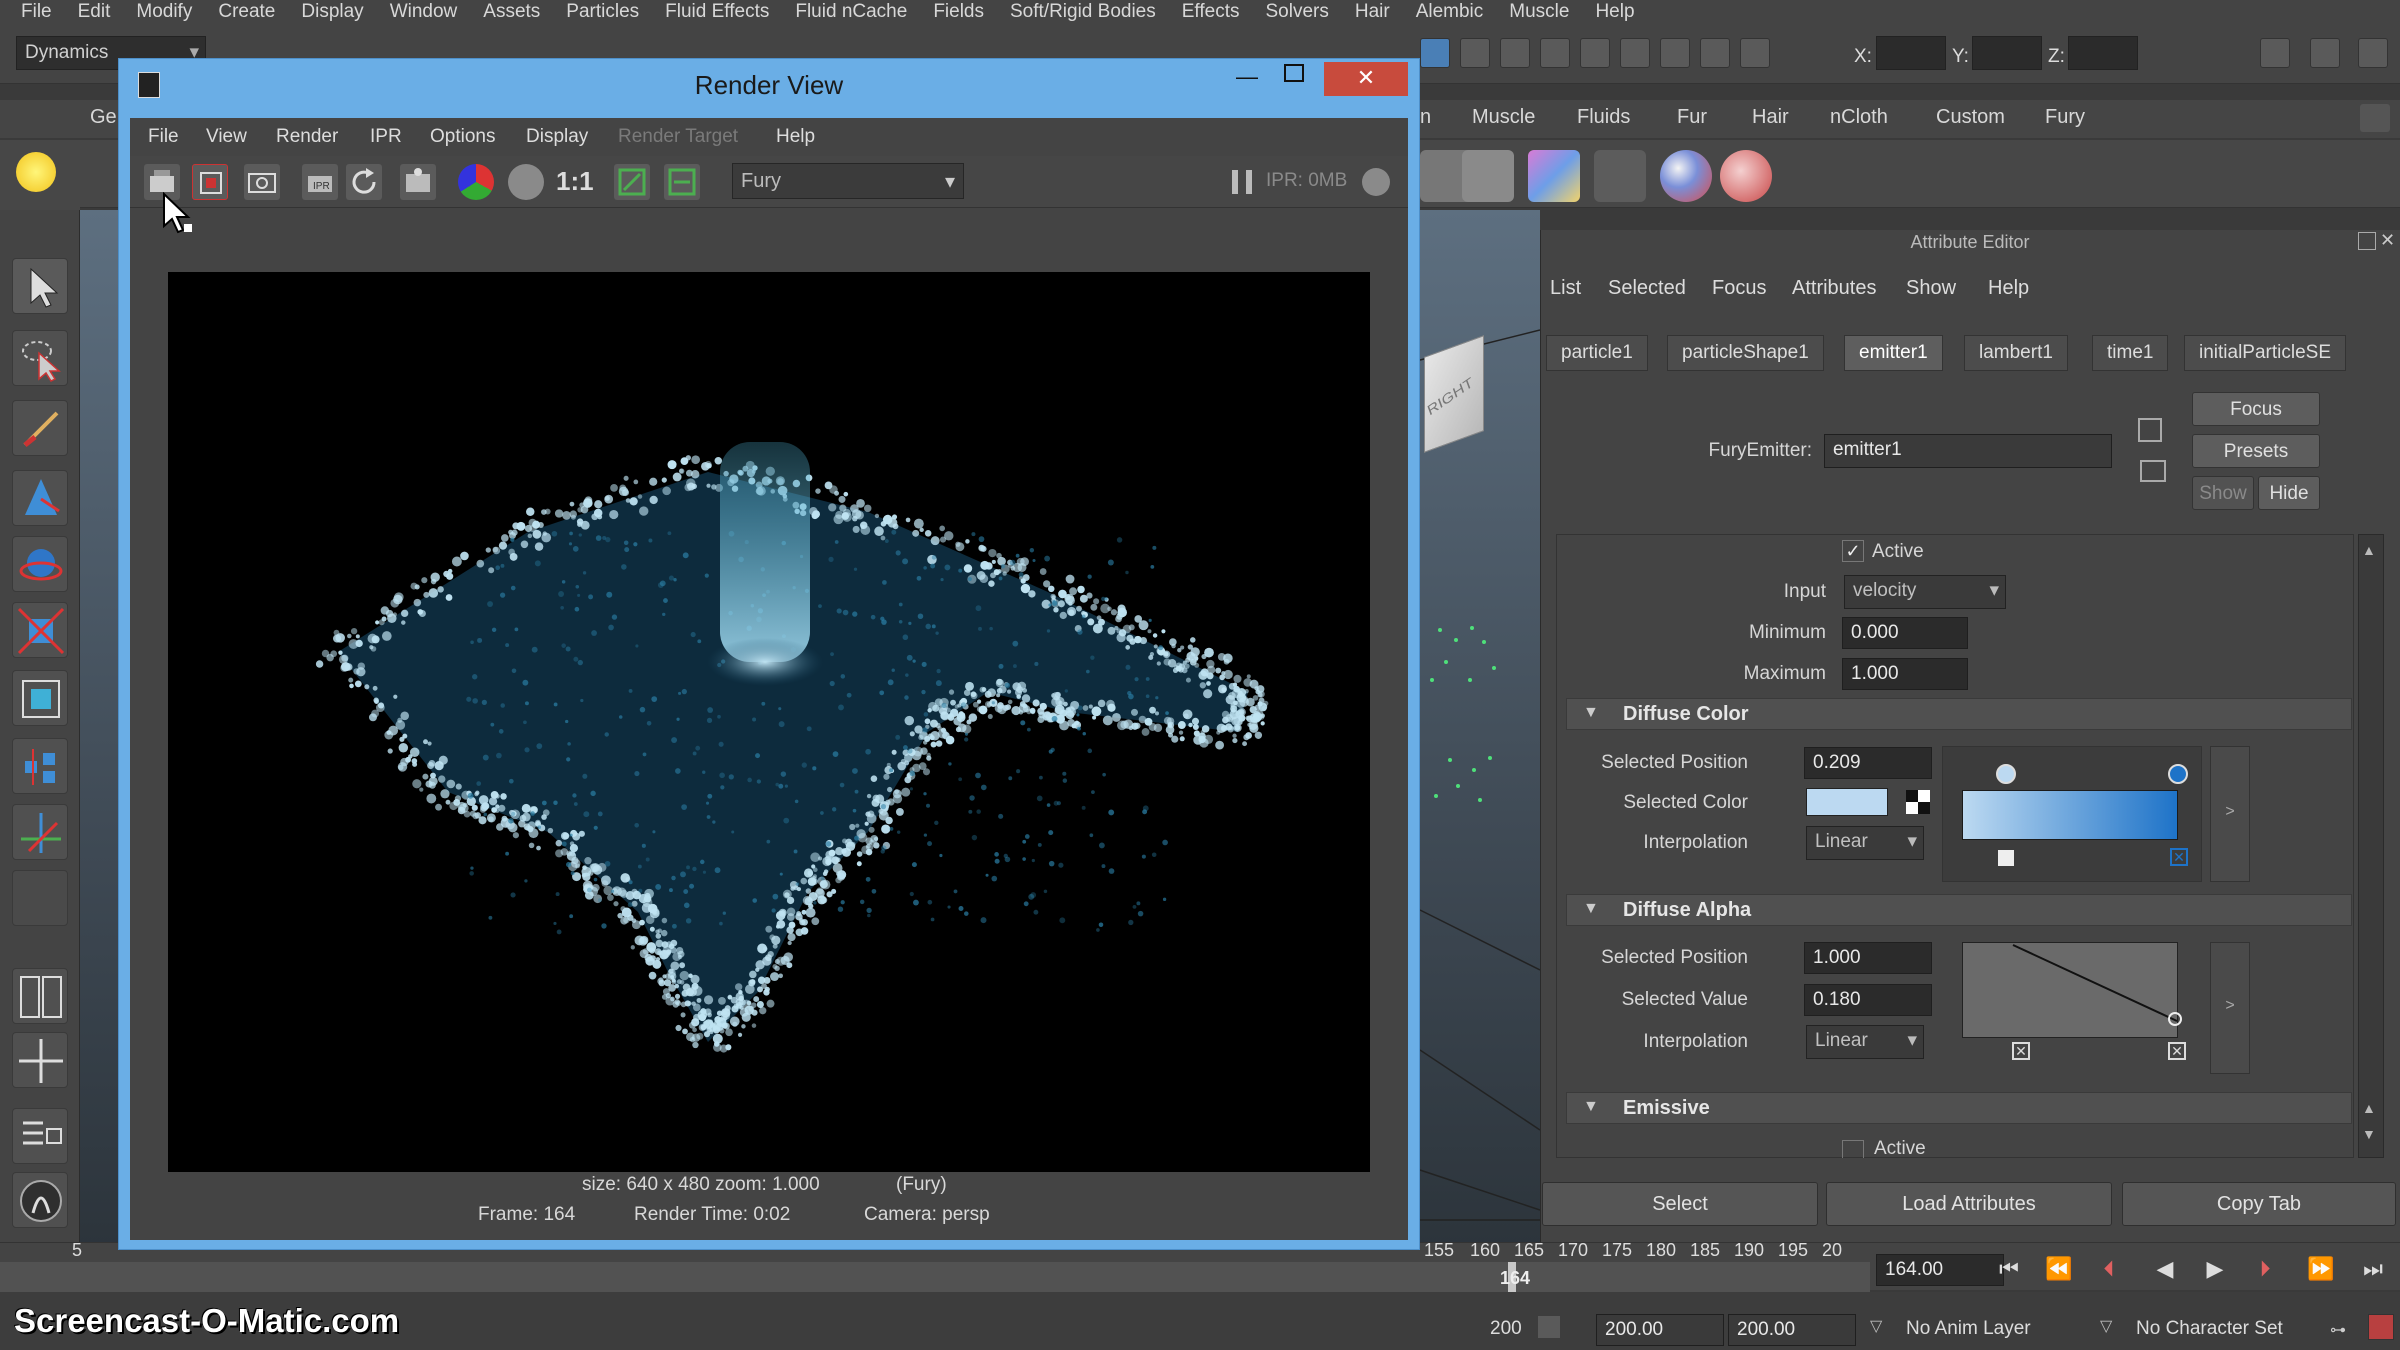 This screenshot has height=1350, width=2400. I want to click on character-set-dropdown-icon: ▽, so click(2106, 1326).